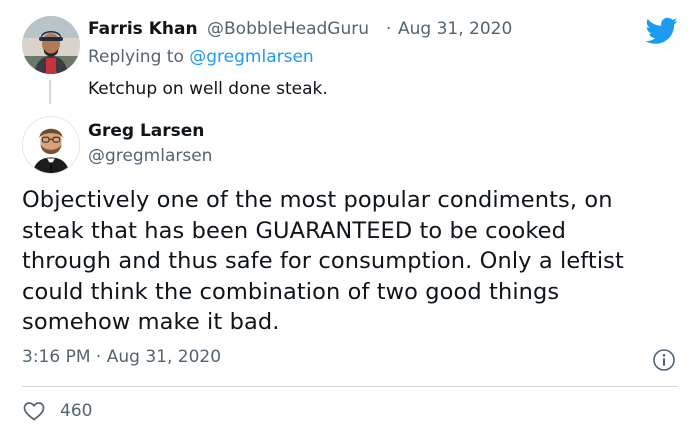  What do you see at coordinates (288, 29) in the screenshot?
I see `reply-author-handle: @BobbleHeadGuru` at bounding box center [288, 29].